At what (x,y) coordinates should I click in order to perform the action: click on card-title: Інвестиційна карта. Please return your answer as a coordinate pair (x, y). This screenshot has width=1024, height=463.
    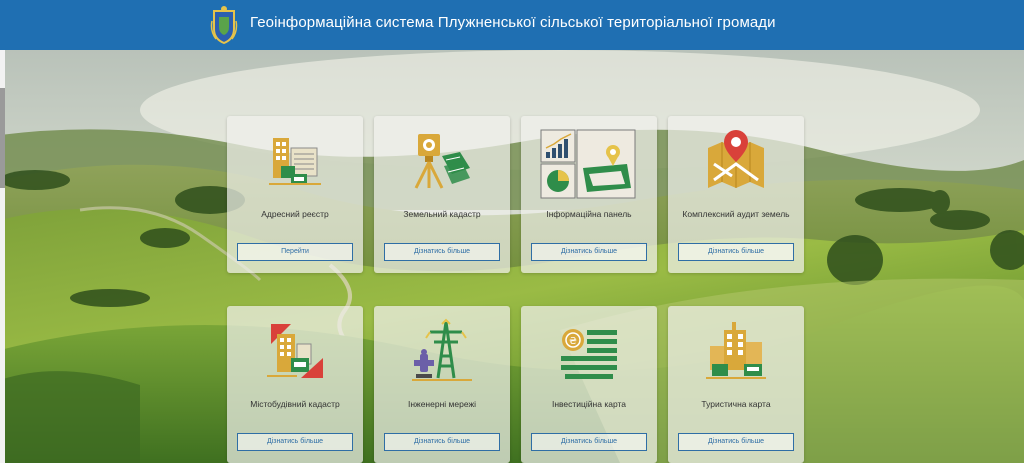
    Looking at the image, I should click on (589, 404).